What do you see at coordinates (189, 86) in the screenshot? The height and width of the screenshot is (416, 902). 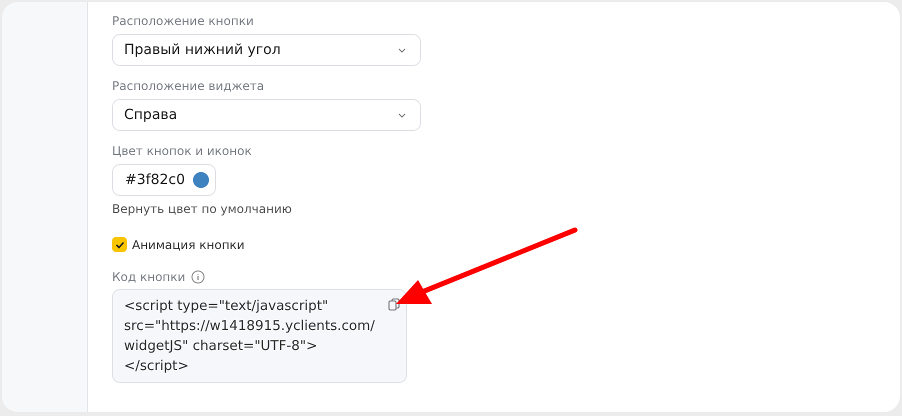 I see `field-label: Расположение виджета` at bounding box center [189, 86].